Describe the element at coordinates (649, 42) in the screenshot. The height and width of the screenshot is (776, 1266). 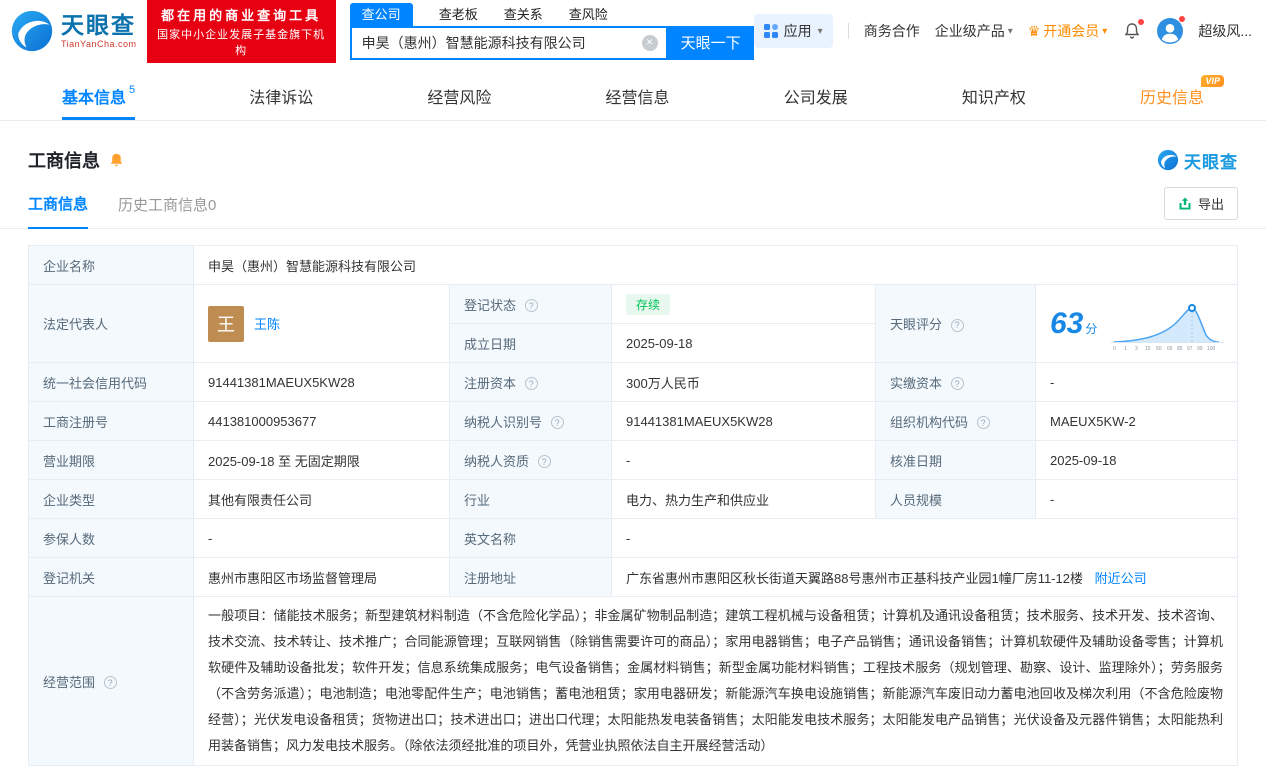
I see `clear-icon: ✕` at that location.